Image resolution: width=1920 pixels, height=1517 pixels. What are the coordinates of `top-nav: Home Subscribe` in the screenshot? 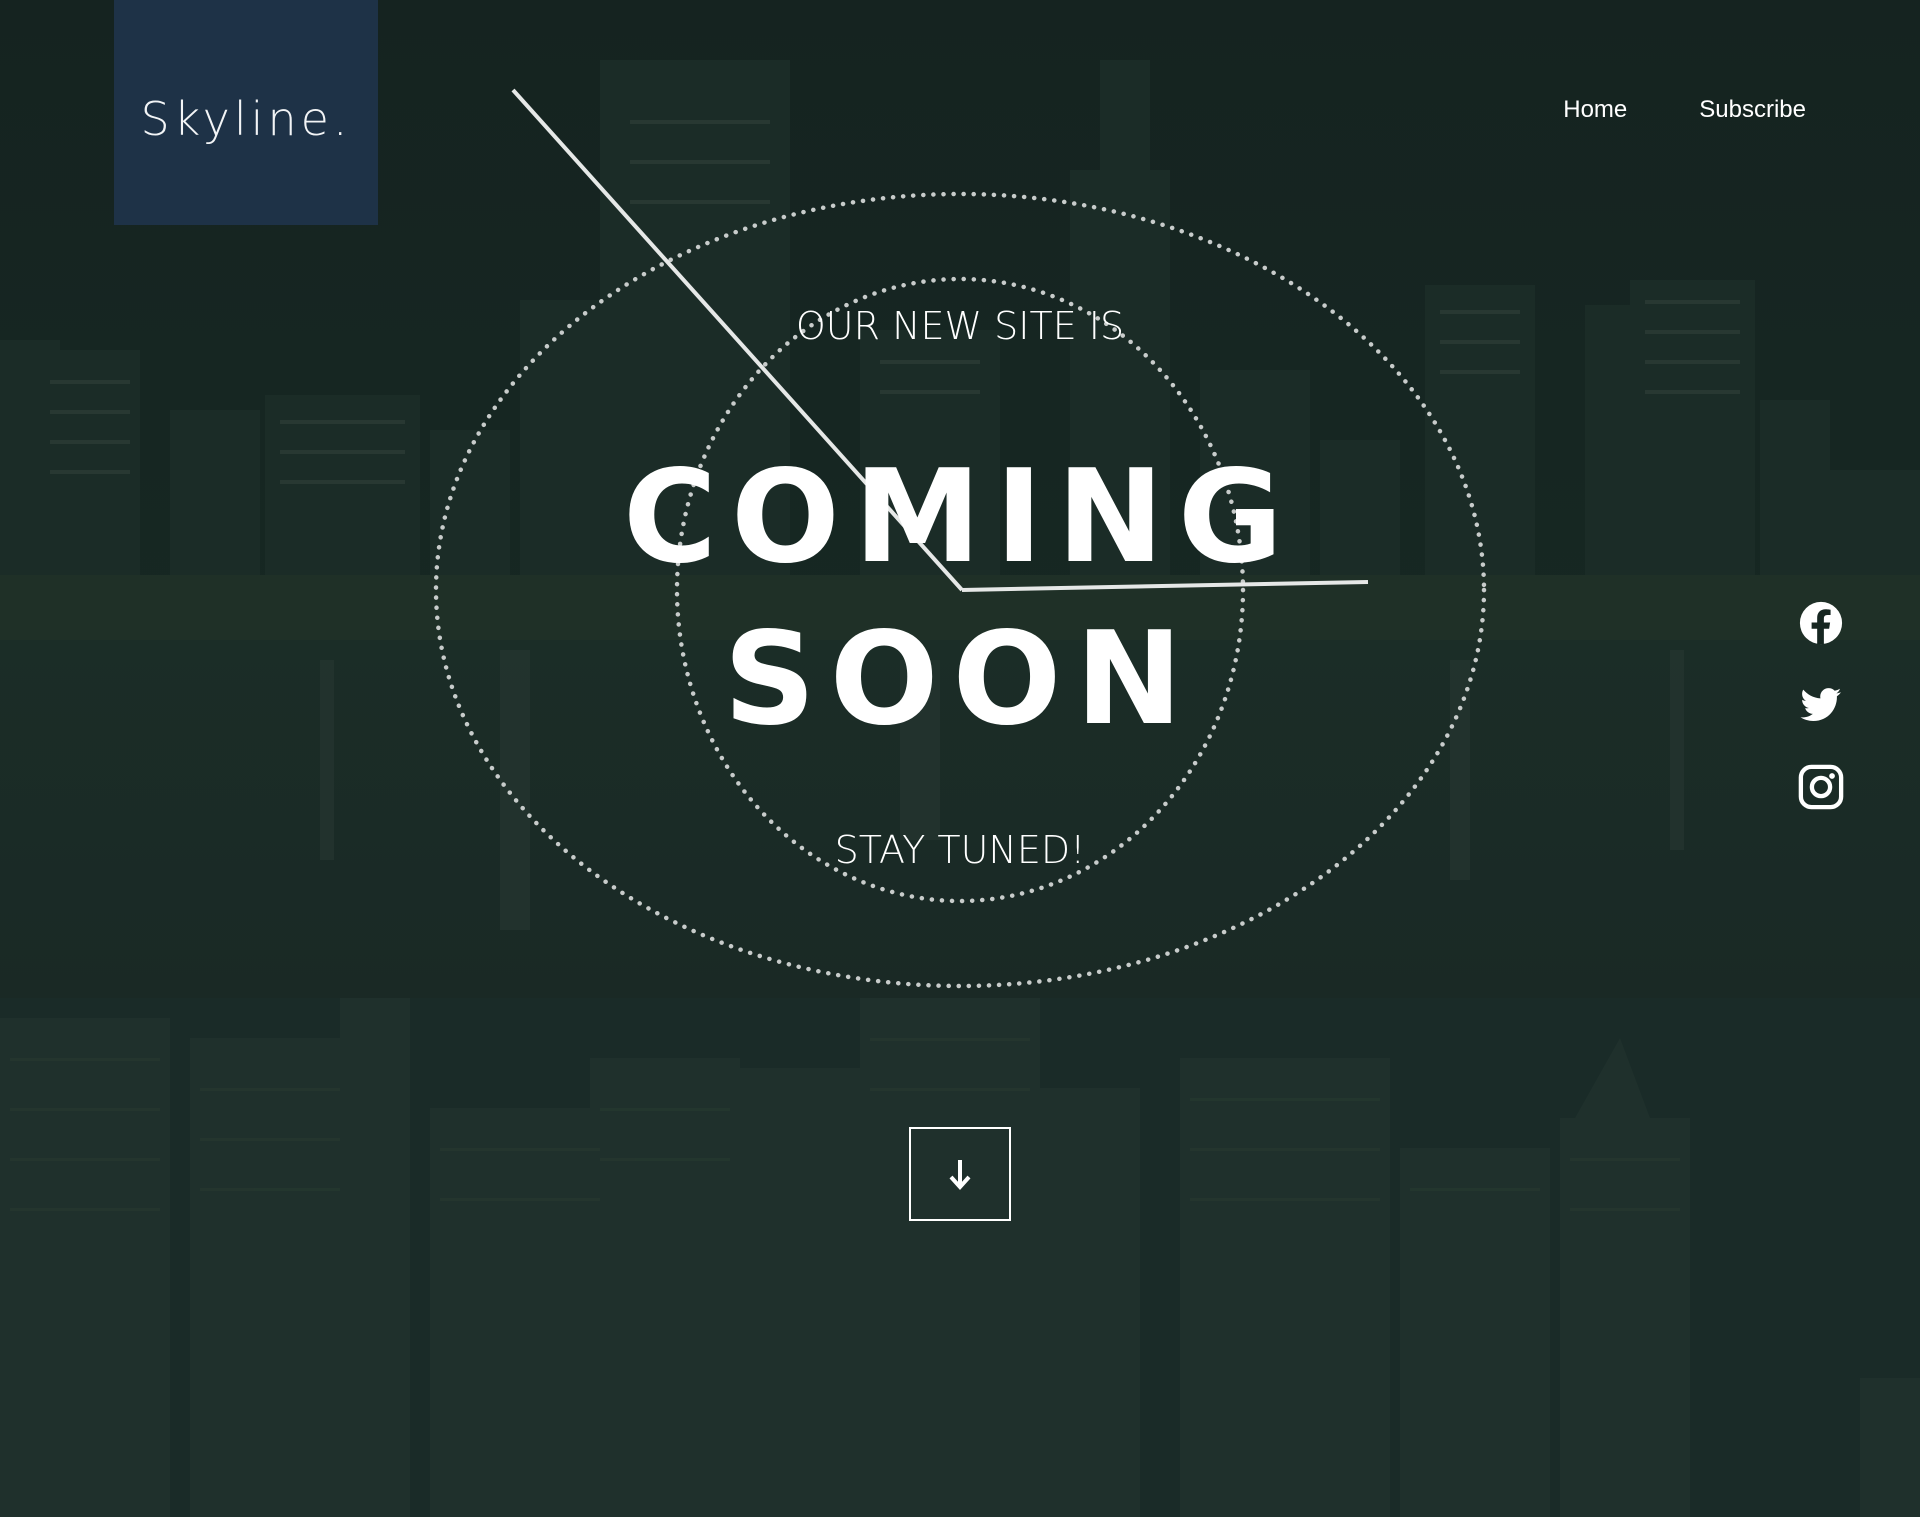 It's located at (1684, 110).